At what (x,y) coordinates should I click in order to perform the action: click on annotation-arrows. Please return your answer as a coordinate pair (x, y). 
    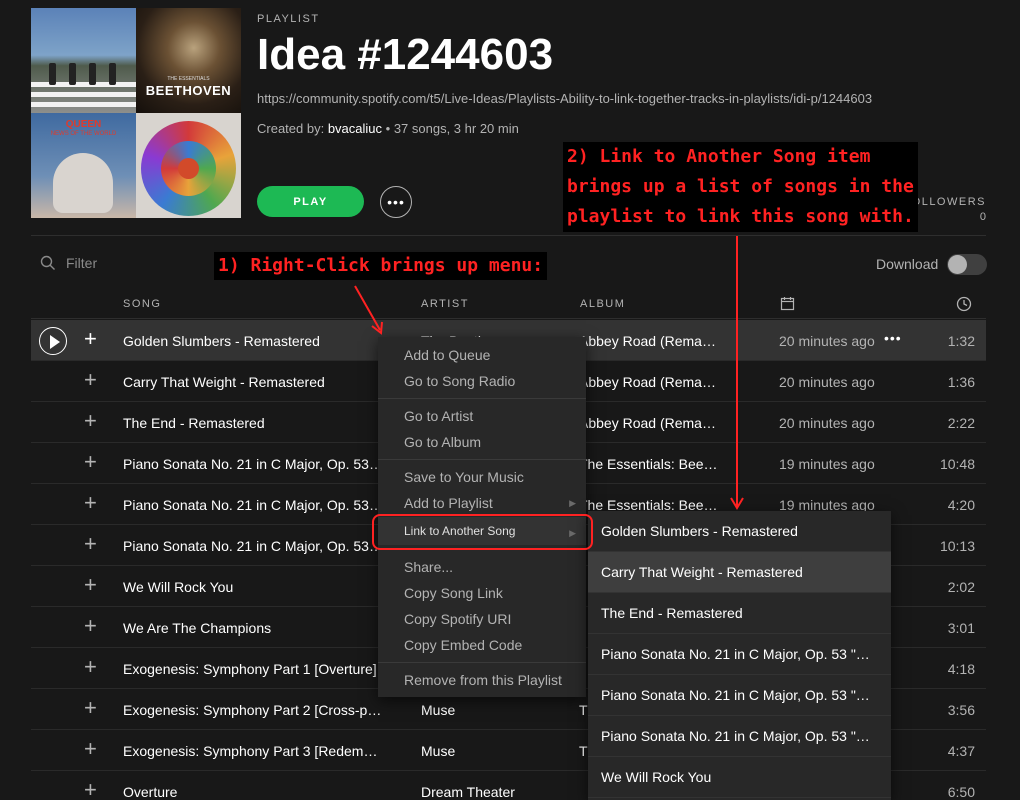
    Looking at the image, I should click on (549, 373).